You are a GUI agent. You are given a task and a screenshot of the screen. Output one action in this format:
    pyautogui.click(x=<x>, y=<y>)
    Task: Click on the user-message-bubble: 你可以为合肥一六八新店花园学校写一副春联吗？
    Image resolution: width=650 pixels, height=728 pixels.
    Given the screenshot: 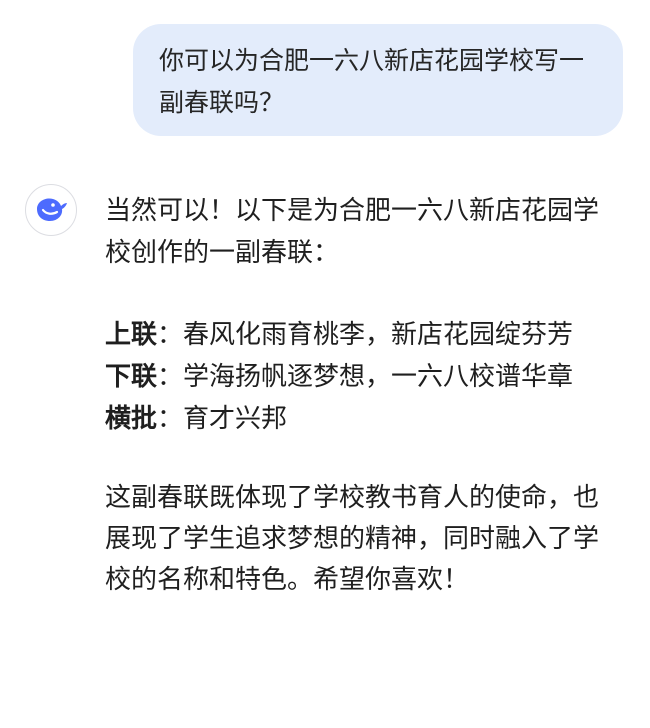 What is the action you would take?
    pyautogui.click(x=378, y=80)
    